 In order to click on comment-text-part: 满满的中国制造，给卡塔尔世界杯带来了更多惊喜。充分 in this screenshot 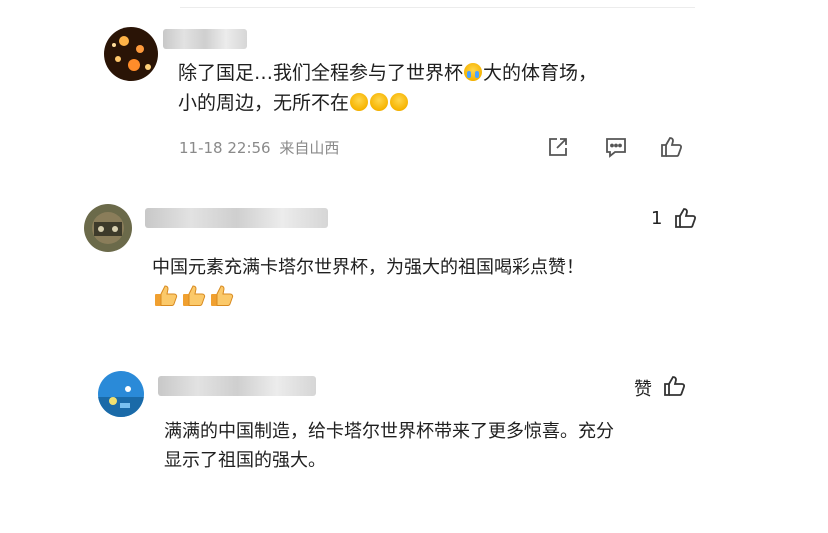, I will do `click(389, 431)`.